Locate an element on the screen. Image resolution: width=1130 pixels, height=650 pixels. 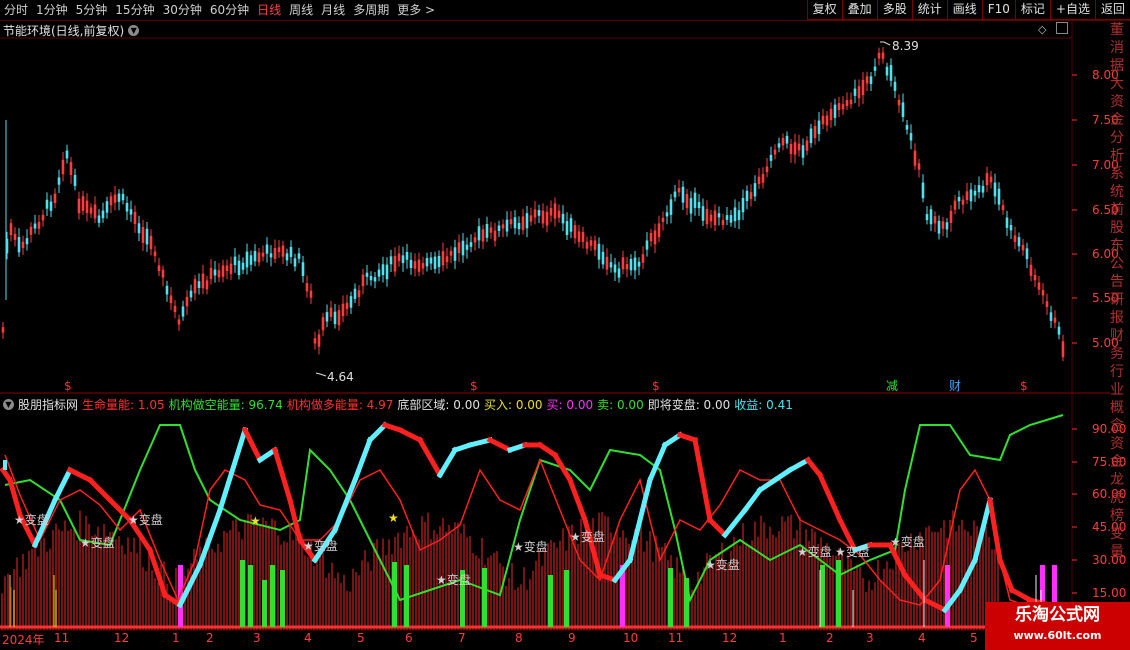
tab-timeframe: 5分钟 is located at coordinates (92, 10).